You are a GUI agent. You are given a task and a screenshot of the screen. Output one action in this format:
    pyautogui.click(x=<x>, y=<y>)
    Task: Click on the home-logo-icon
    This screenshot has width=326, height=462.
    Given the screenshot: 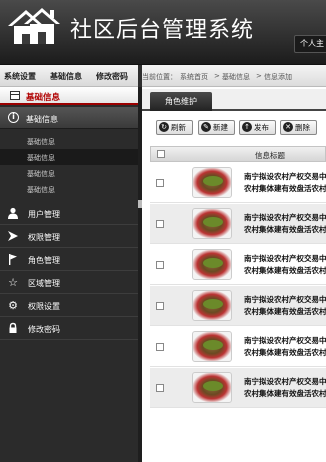 What is the action you would take?
    pyautogui.click(x=34, y=26)
    